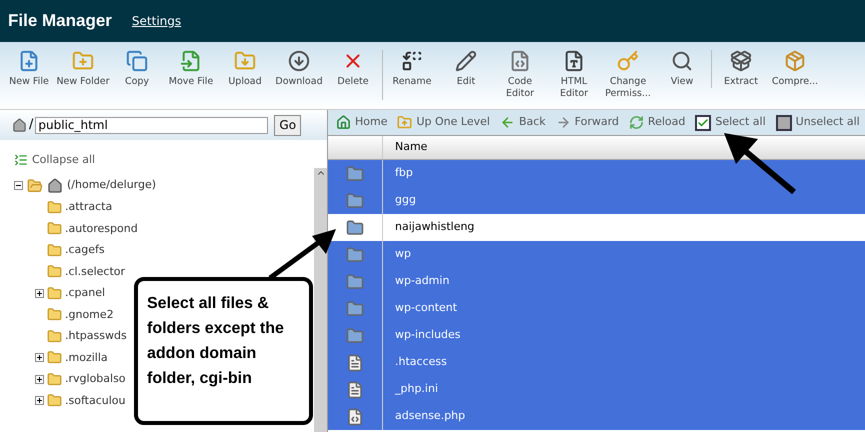  I want to click on php-file-icon, so click(355, 417).